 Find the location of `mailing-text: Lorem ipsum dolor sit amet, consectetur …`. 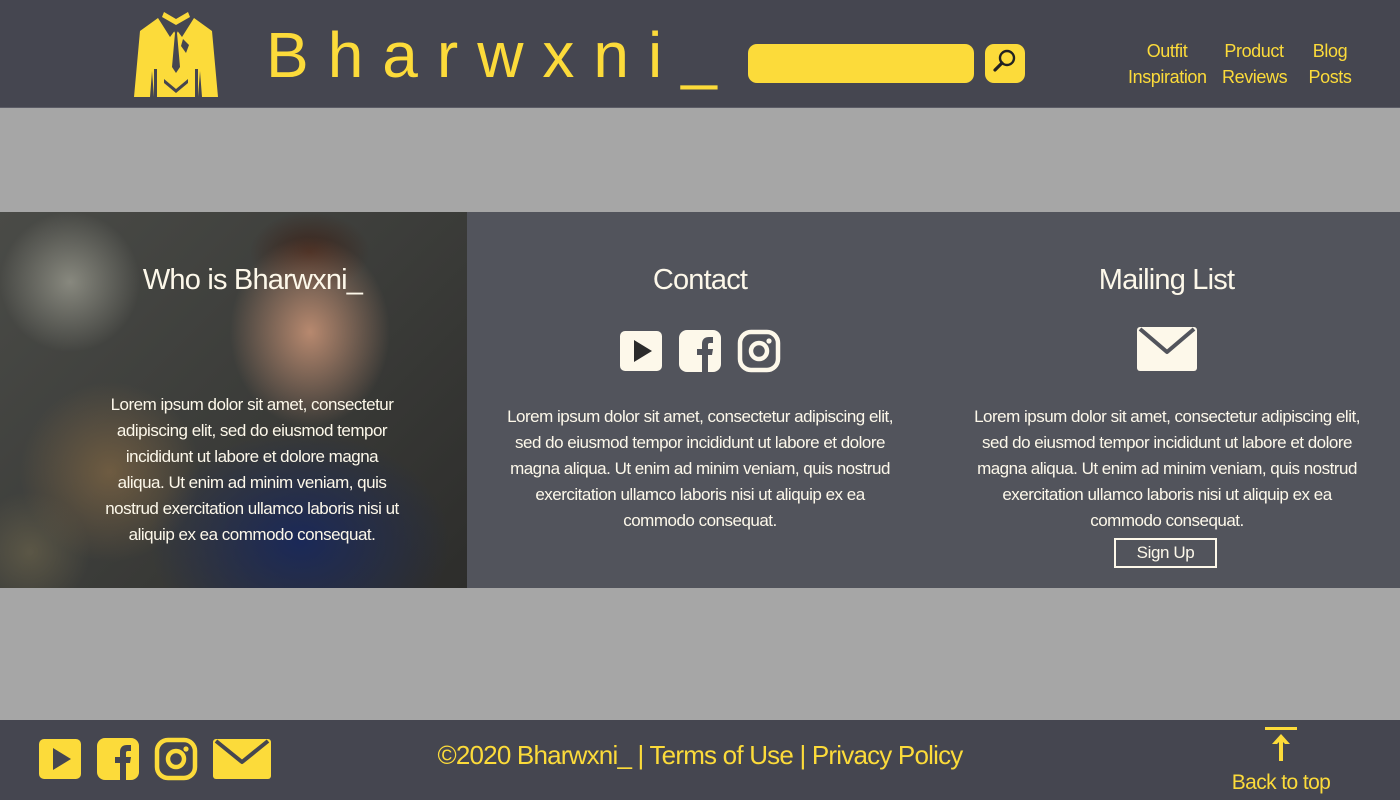

mailing-text: Lorem ipsum dolor sit amet, consectetur … is located at coordinates (1167, 468).